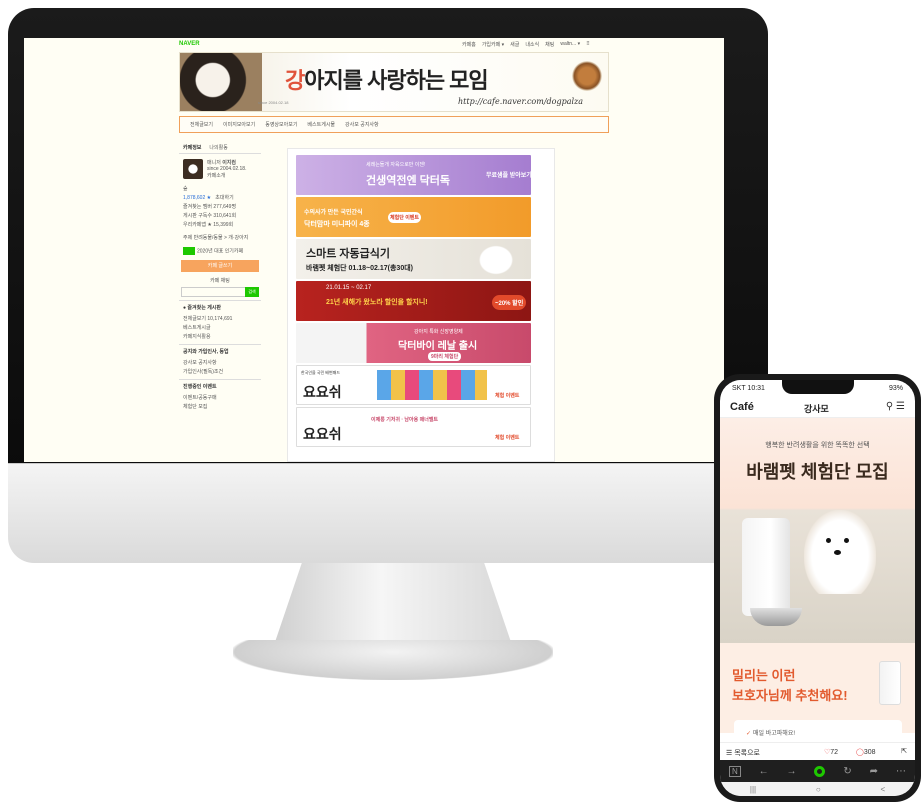 This screenshot has width=921, height=808. I want to click on search-button: 검색, so click(252, 292).